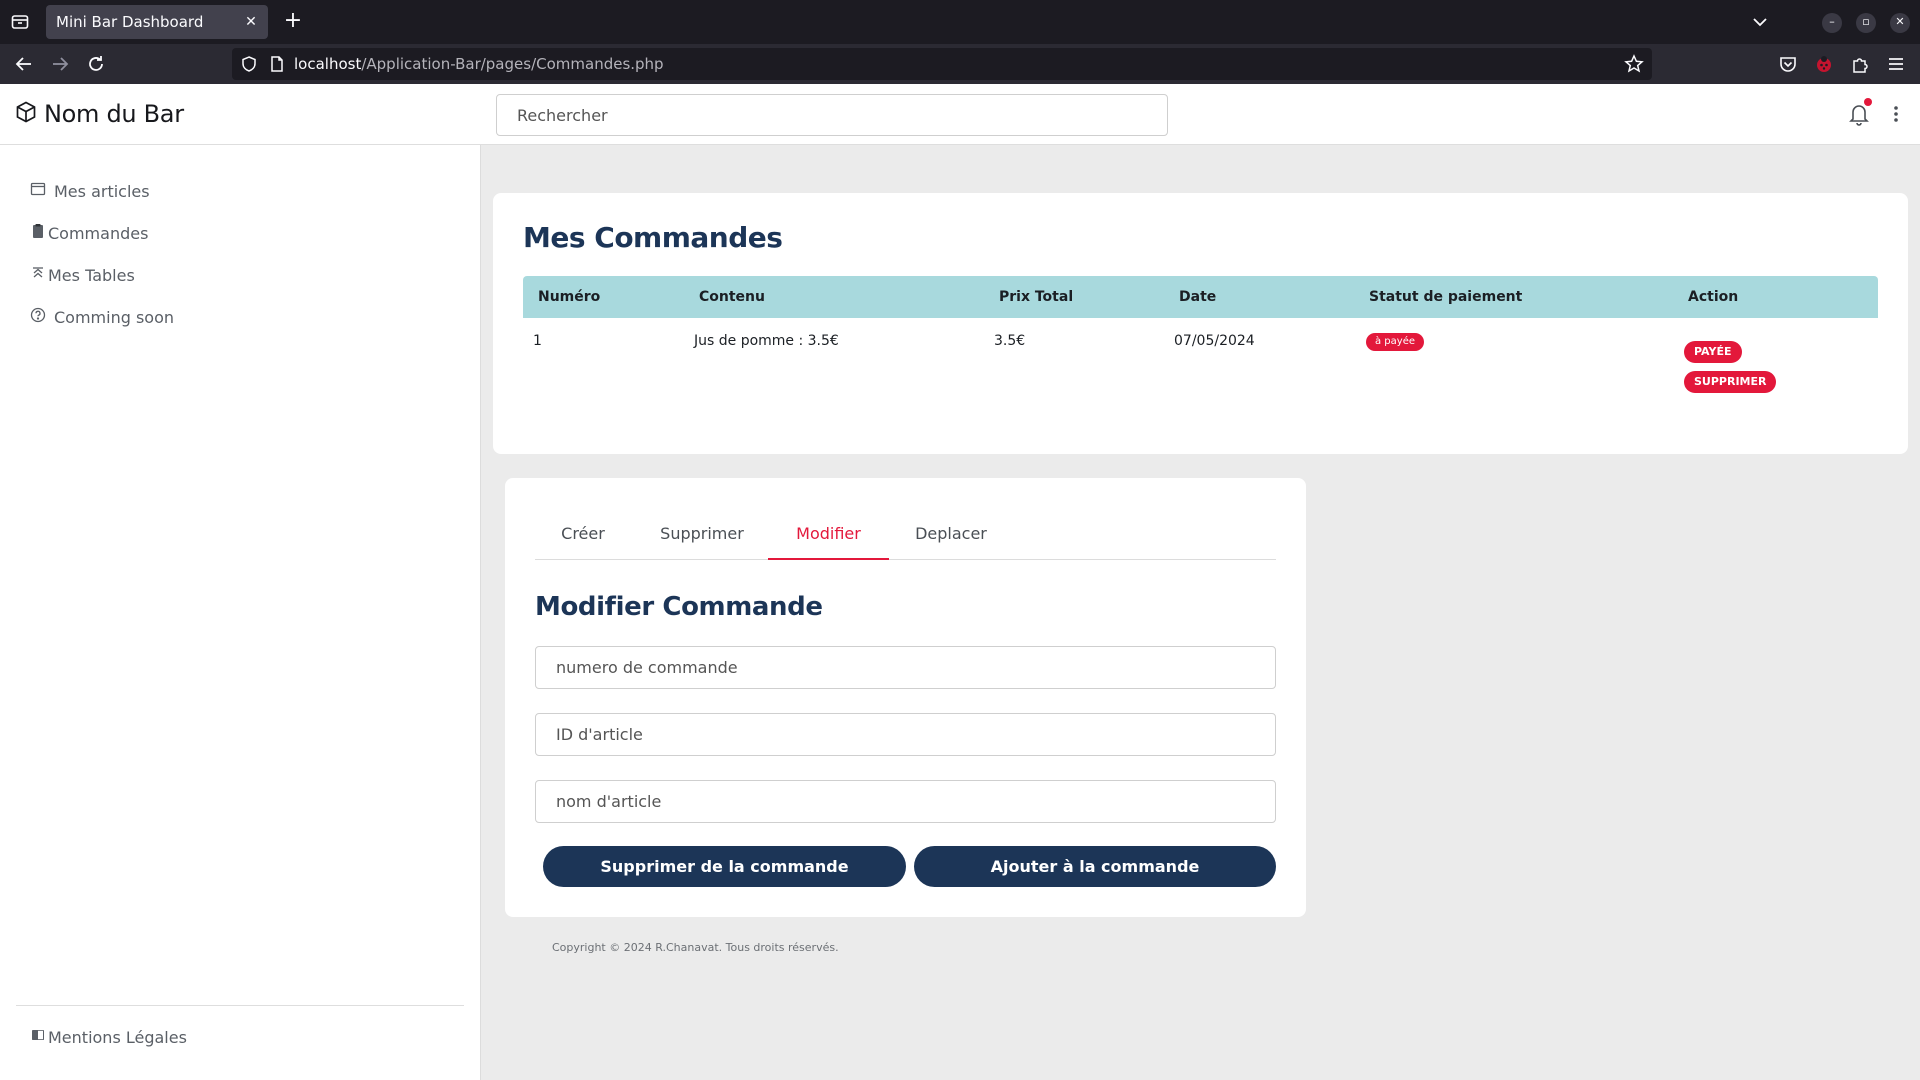 The width and height of the screenshot is (1920, 1080). Describe the element at coordinates (1095, 866) in the screenshot. I see `add-to-order-button: Ajouter à la commande` at that location.